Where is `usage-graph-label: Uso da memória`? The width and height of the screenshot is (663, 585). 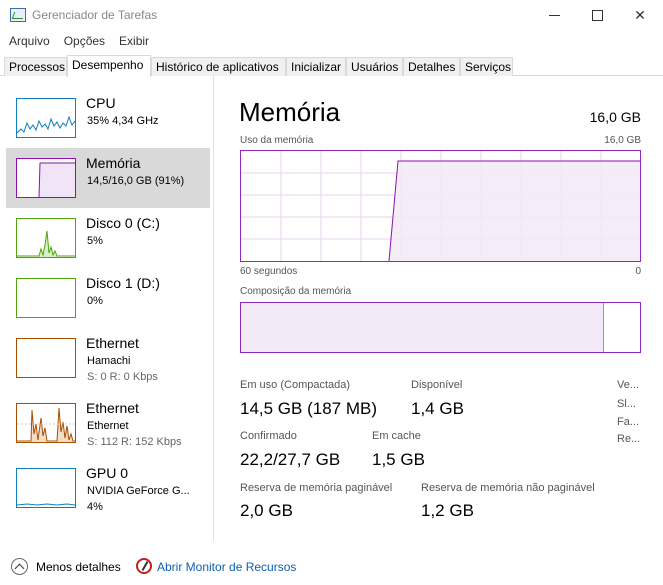 usage-graph-label: Uso da memória is located at coordinates (277, 140).